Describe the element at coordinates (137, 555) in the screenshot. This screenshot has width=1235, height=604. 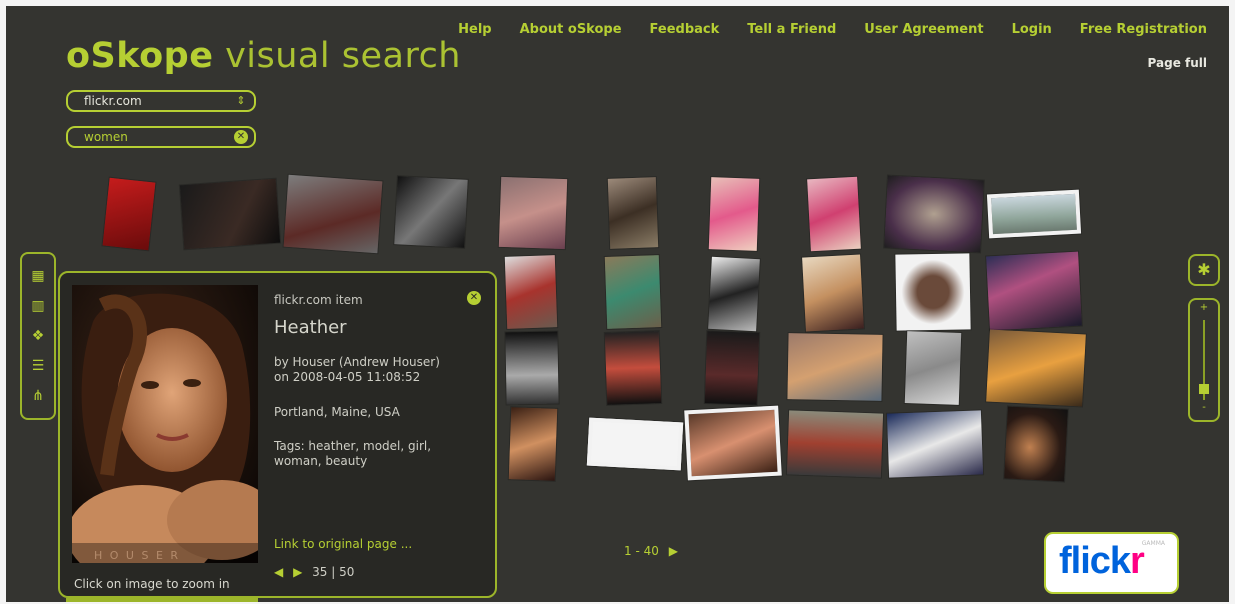
I see `photo-watermark: H O U S E R` at that location.